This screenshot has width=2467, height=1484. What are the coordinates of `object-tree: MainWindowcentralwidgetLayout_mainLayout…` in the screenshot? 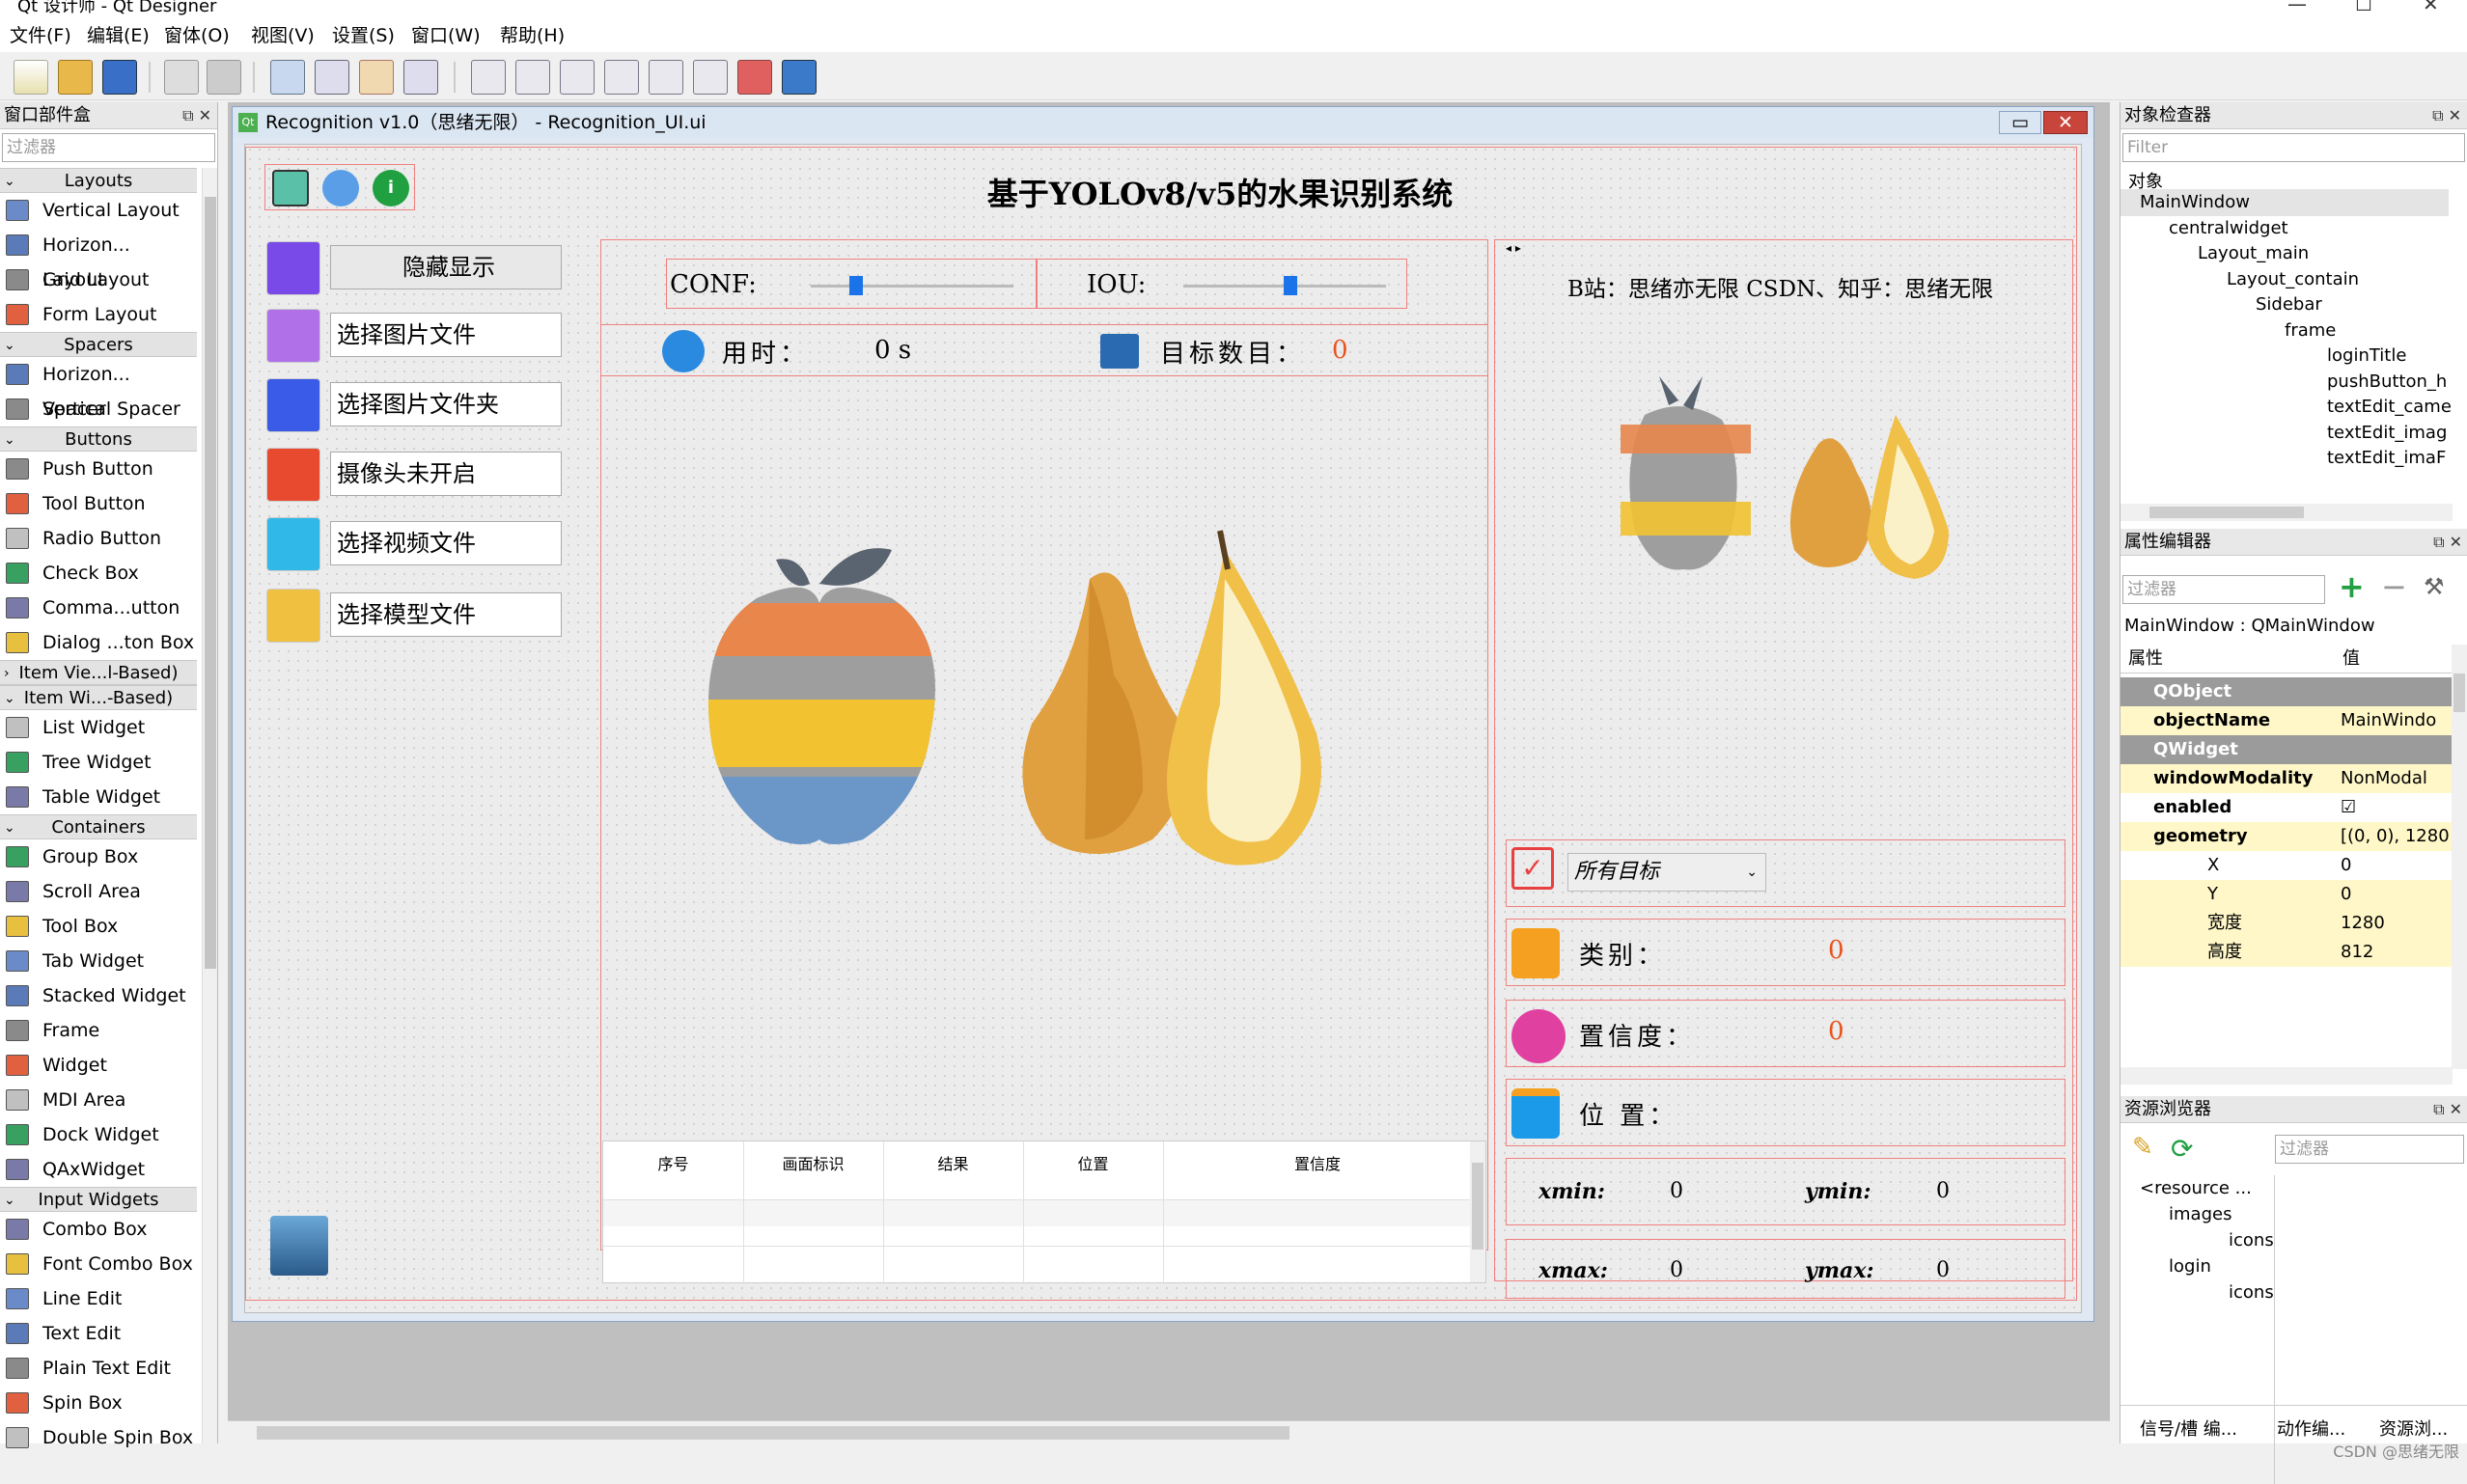 It's located at (2294, 334).